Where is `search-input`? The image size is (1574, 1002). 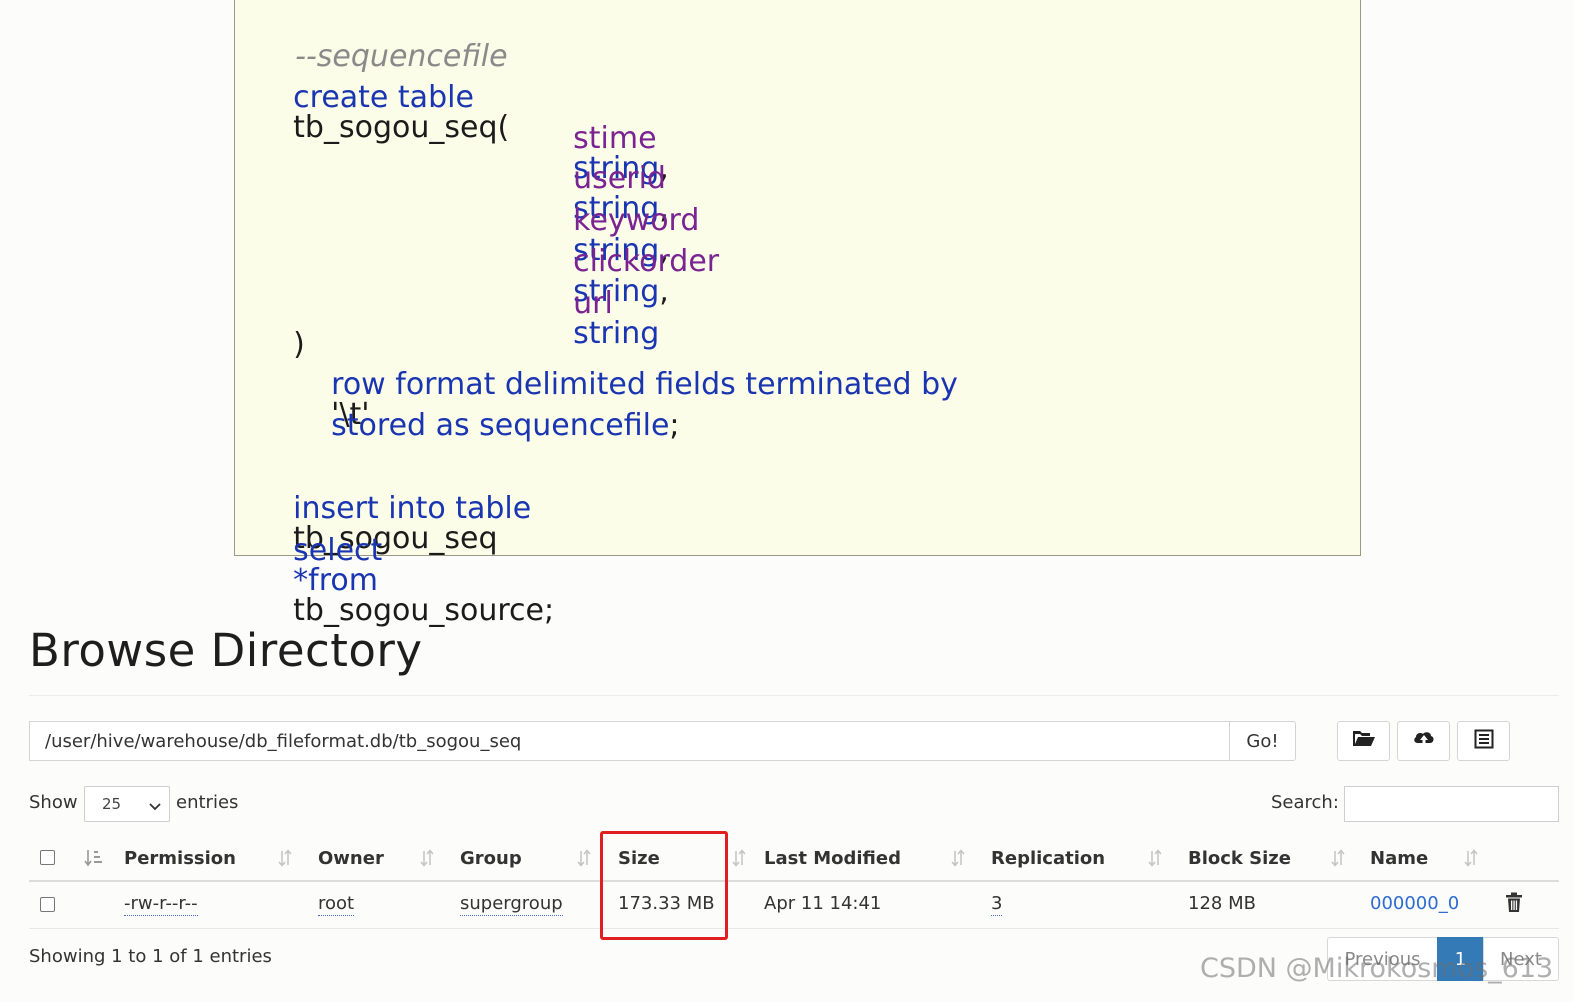
search-input is located at coordinates (1451, 804).